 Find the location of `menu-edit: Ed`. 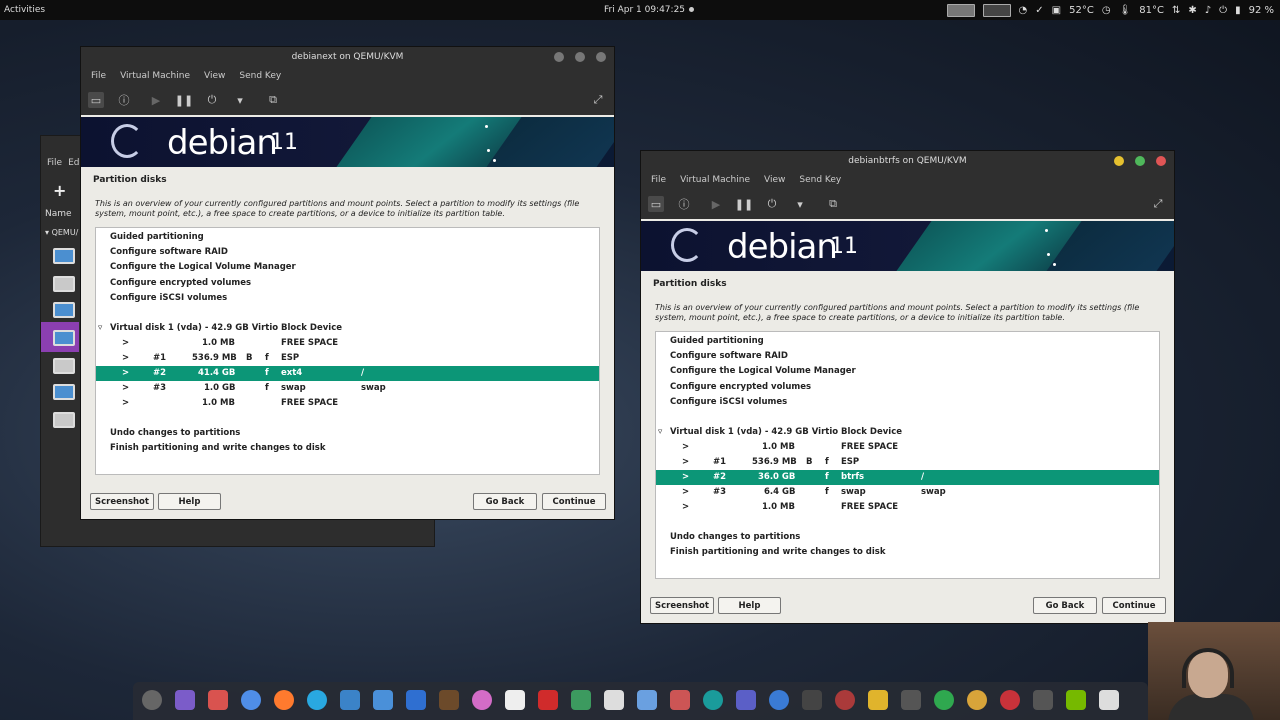

menu-edit: Ed is located at coordinates (73, 163).